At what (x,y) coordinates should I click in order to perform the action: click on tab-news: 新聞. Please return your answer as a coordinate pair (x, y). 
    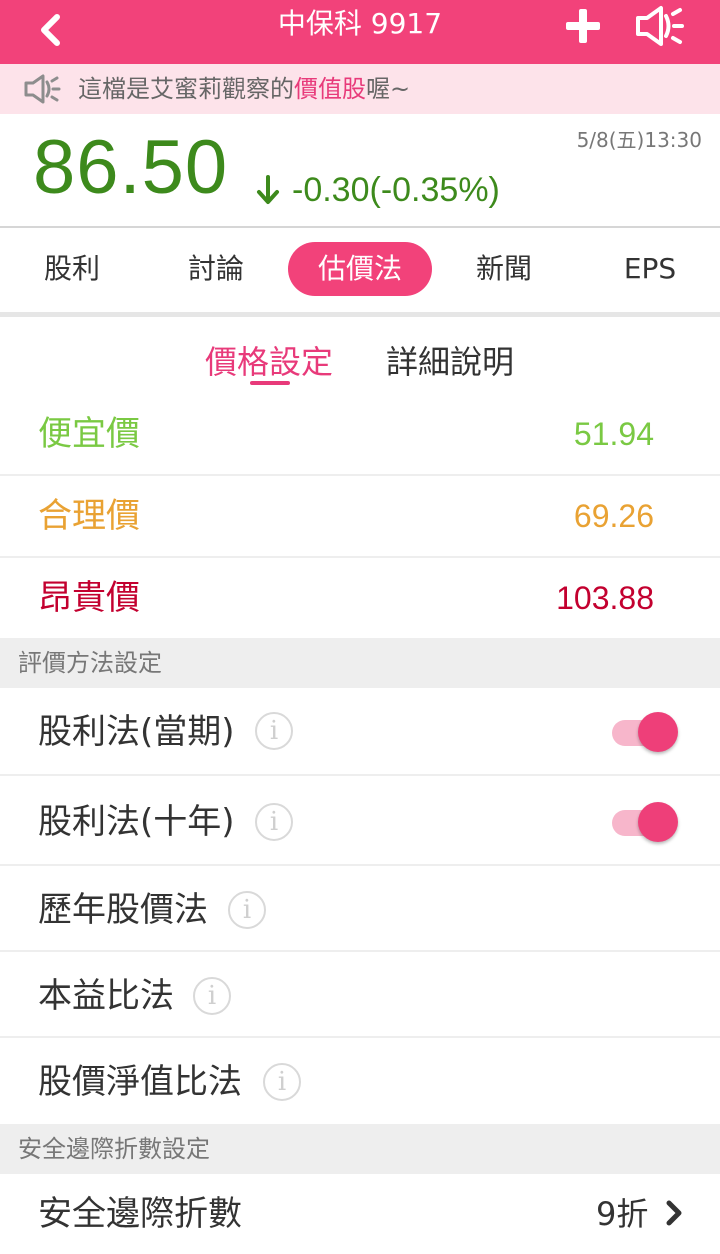
    Looking at the image, I should click on (504, 269).